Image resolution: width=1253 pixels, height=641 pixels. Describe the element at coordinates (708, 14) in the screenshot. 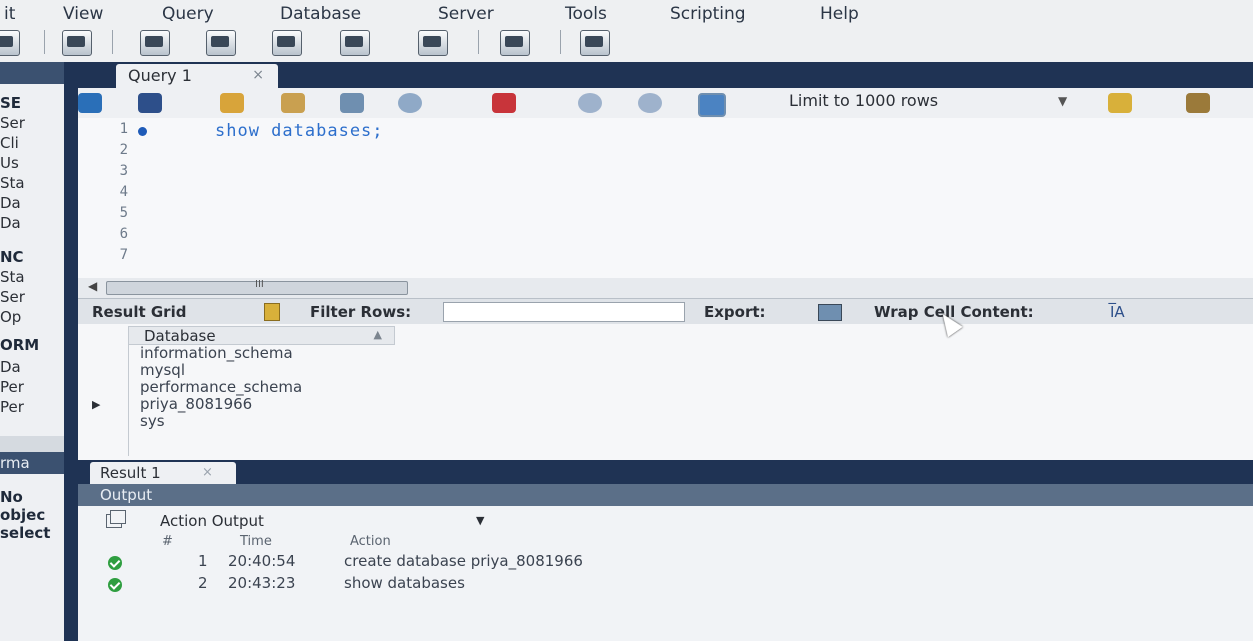

I see `menu-scripting: Scripting` at that location.